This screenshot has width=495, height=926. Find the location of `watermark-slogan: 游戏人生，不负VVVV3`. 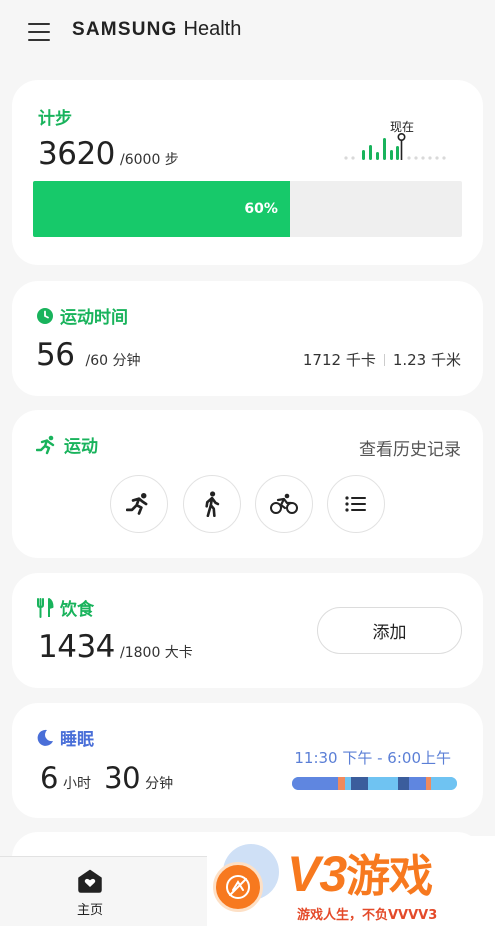

watermark-slogan: 游戏人生，不负VVVV3 is located at coordinates (367, 915).